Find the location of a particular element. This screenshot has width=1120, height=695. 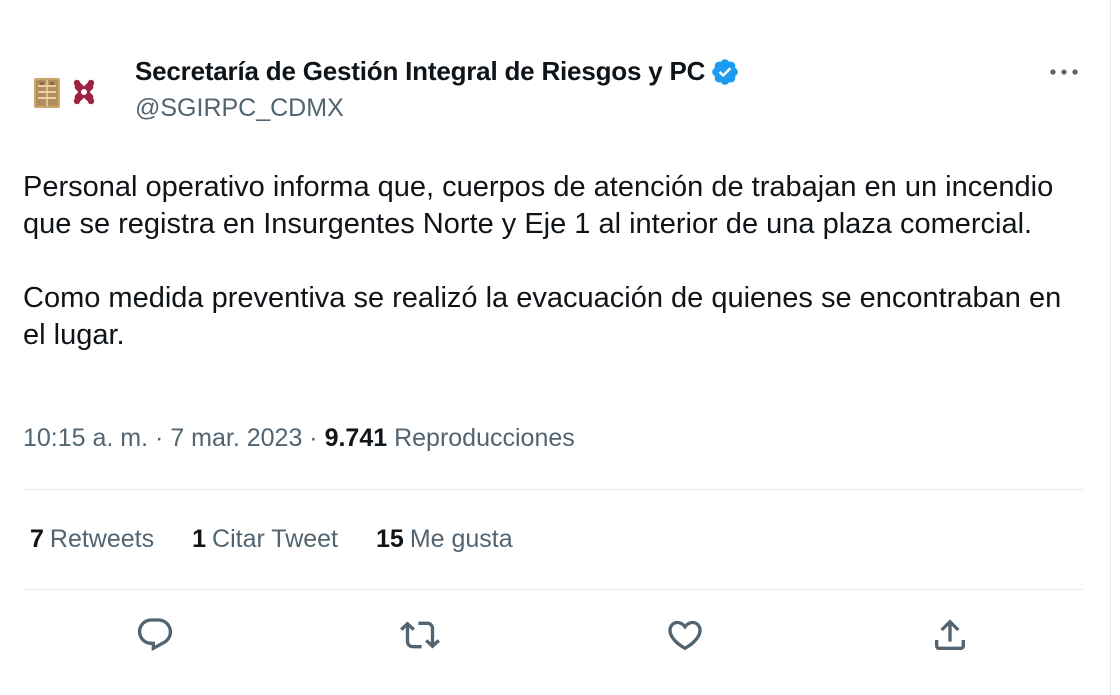

reply-icon is located at coordinates (155, 635).